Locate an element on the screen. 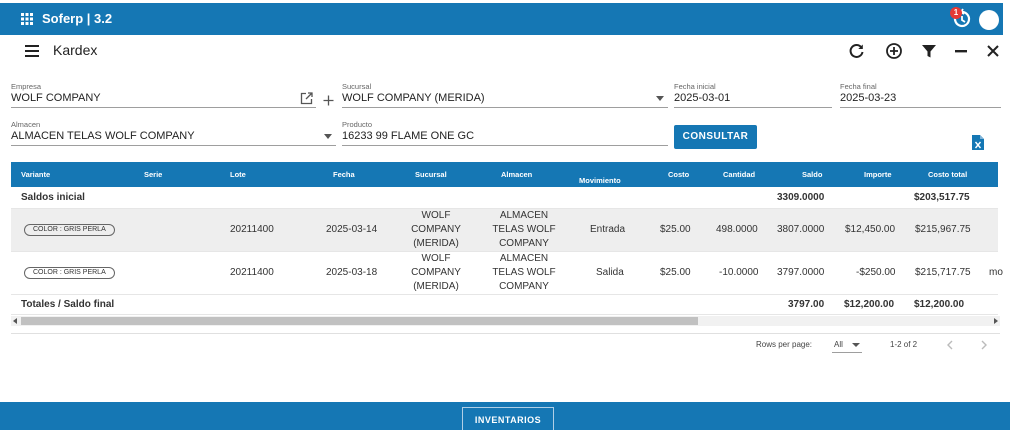 Image resolution: width=1010 pixels, height=430 pixels. add-icon is located at coordinates (328, 100).